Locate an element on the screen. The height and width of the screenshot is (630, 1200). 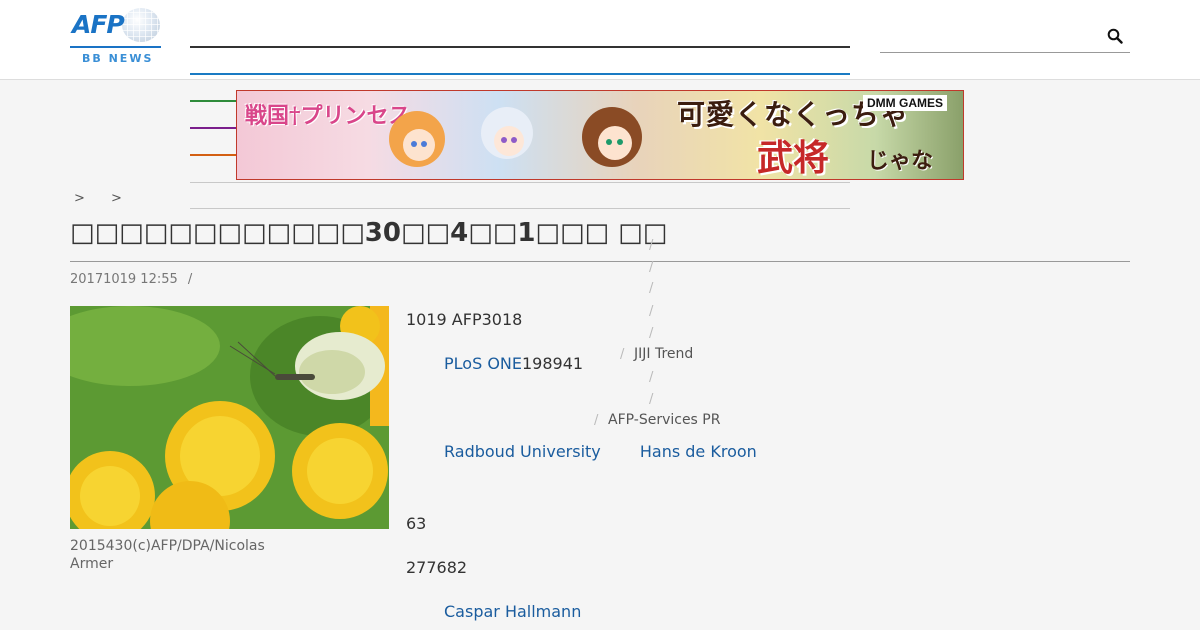
paragraph-2: PLoS ONE198941 is located at coordinates (513, 363).